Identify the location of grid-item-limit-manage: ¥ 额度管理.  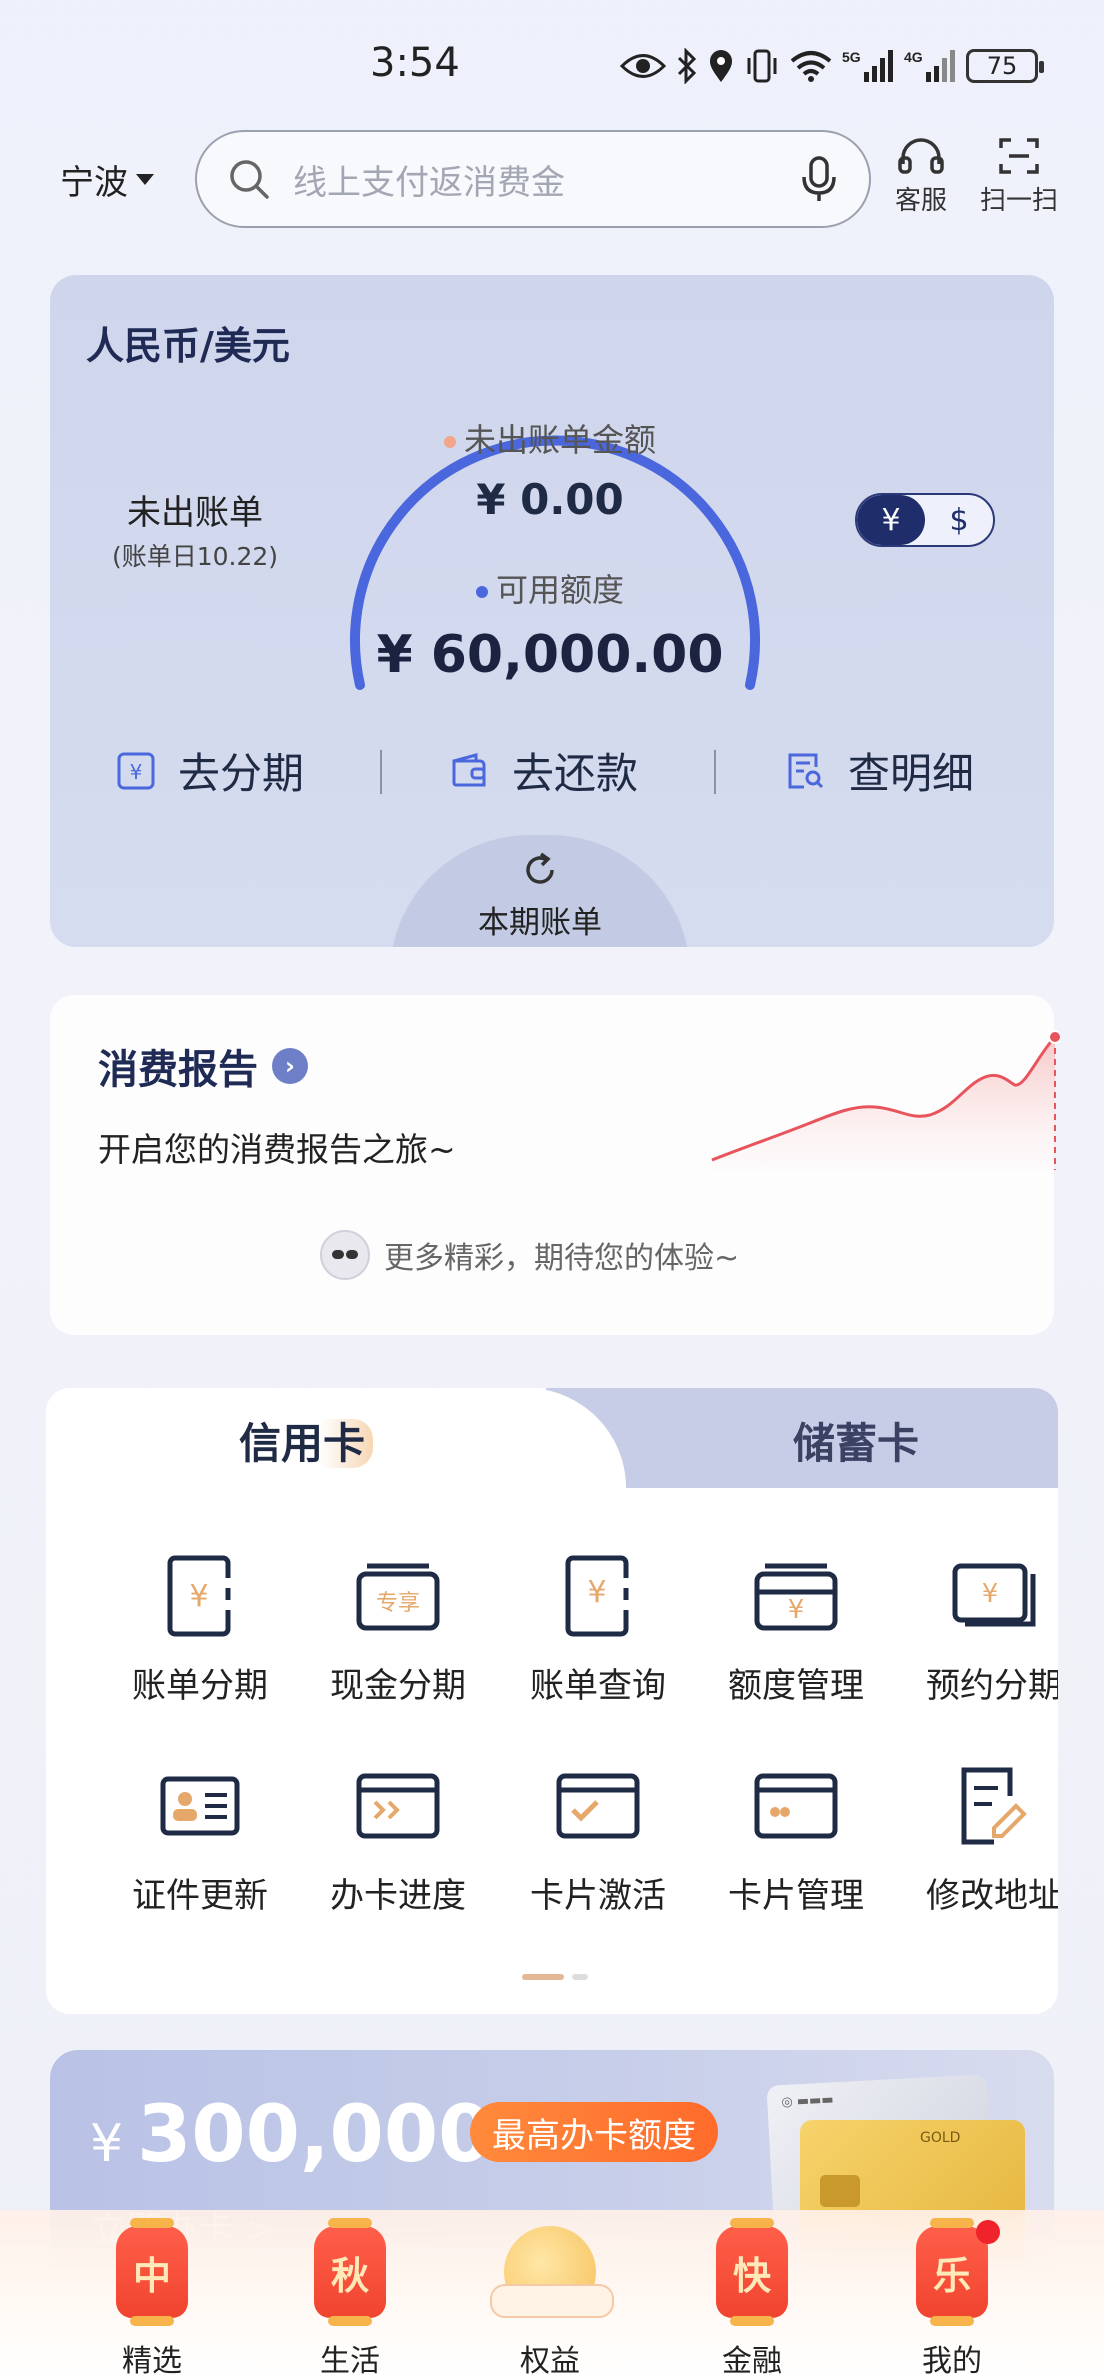
(796, 1627).